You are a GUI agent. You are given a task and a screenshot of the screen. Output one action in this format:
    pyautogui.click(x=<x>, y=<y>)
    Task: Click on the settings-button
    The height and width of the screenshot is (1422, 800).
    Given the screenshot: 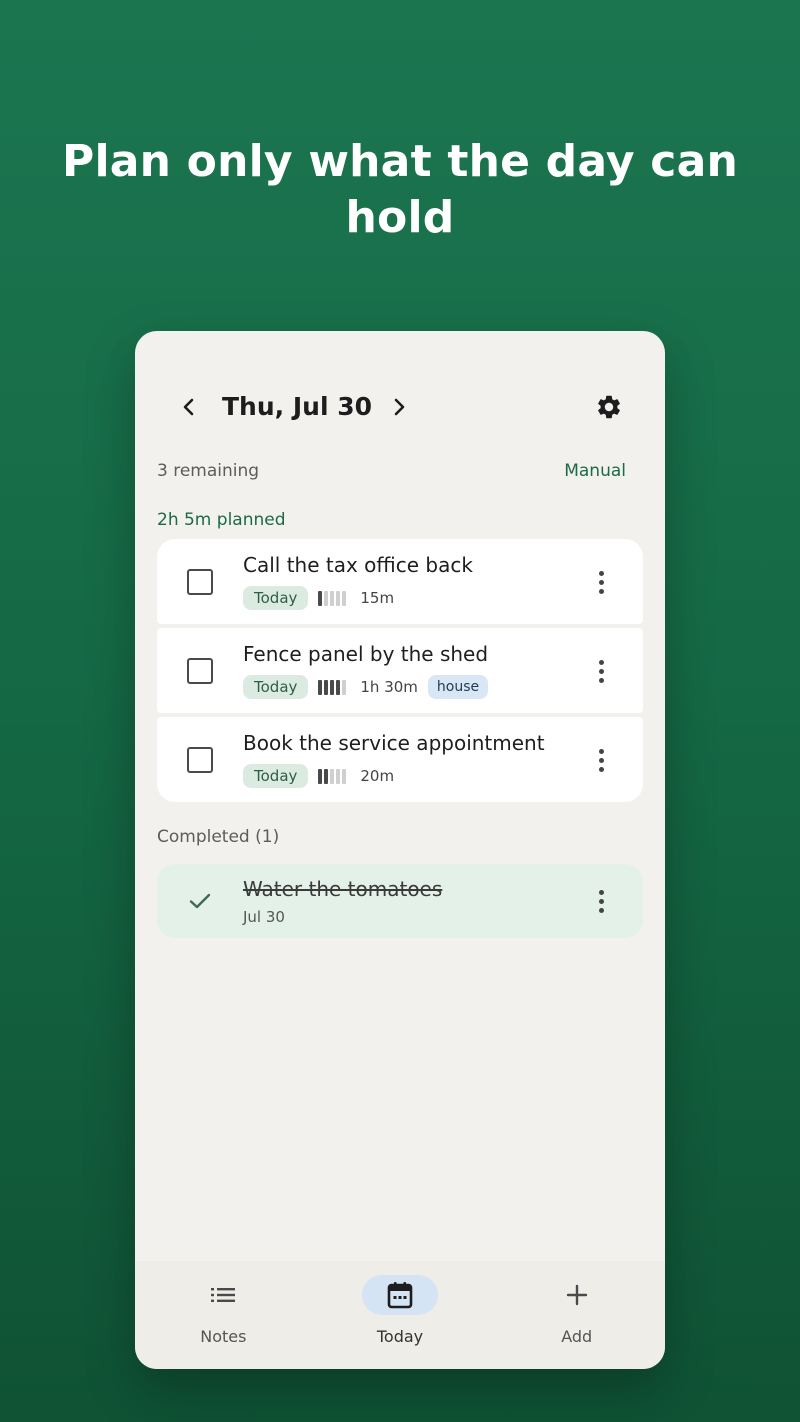 What is the action you would take?
    pyautogui.click(x=609, y=407)
    